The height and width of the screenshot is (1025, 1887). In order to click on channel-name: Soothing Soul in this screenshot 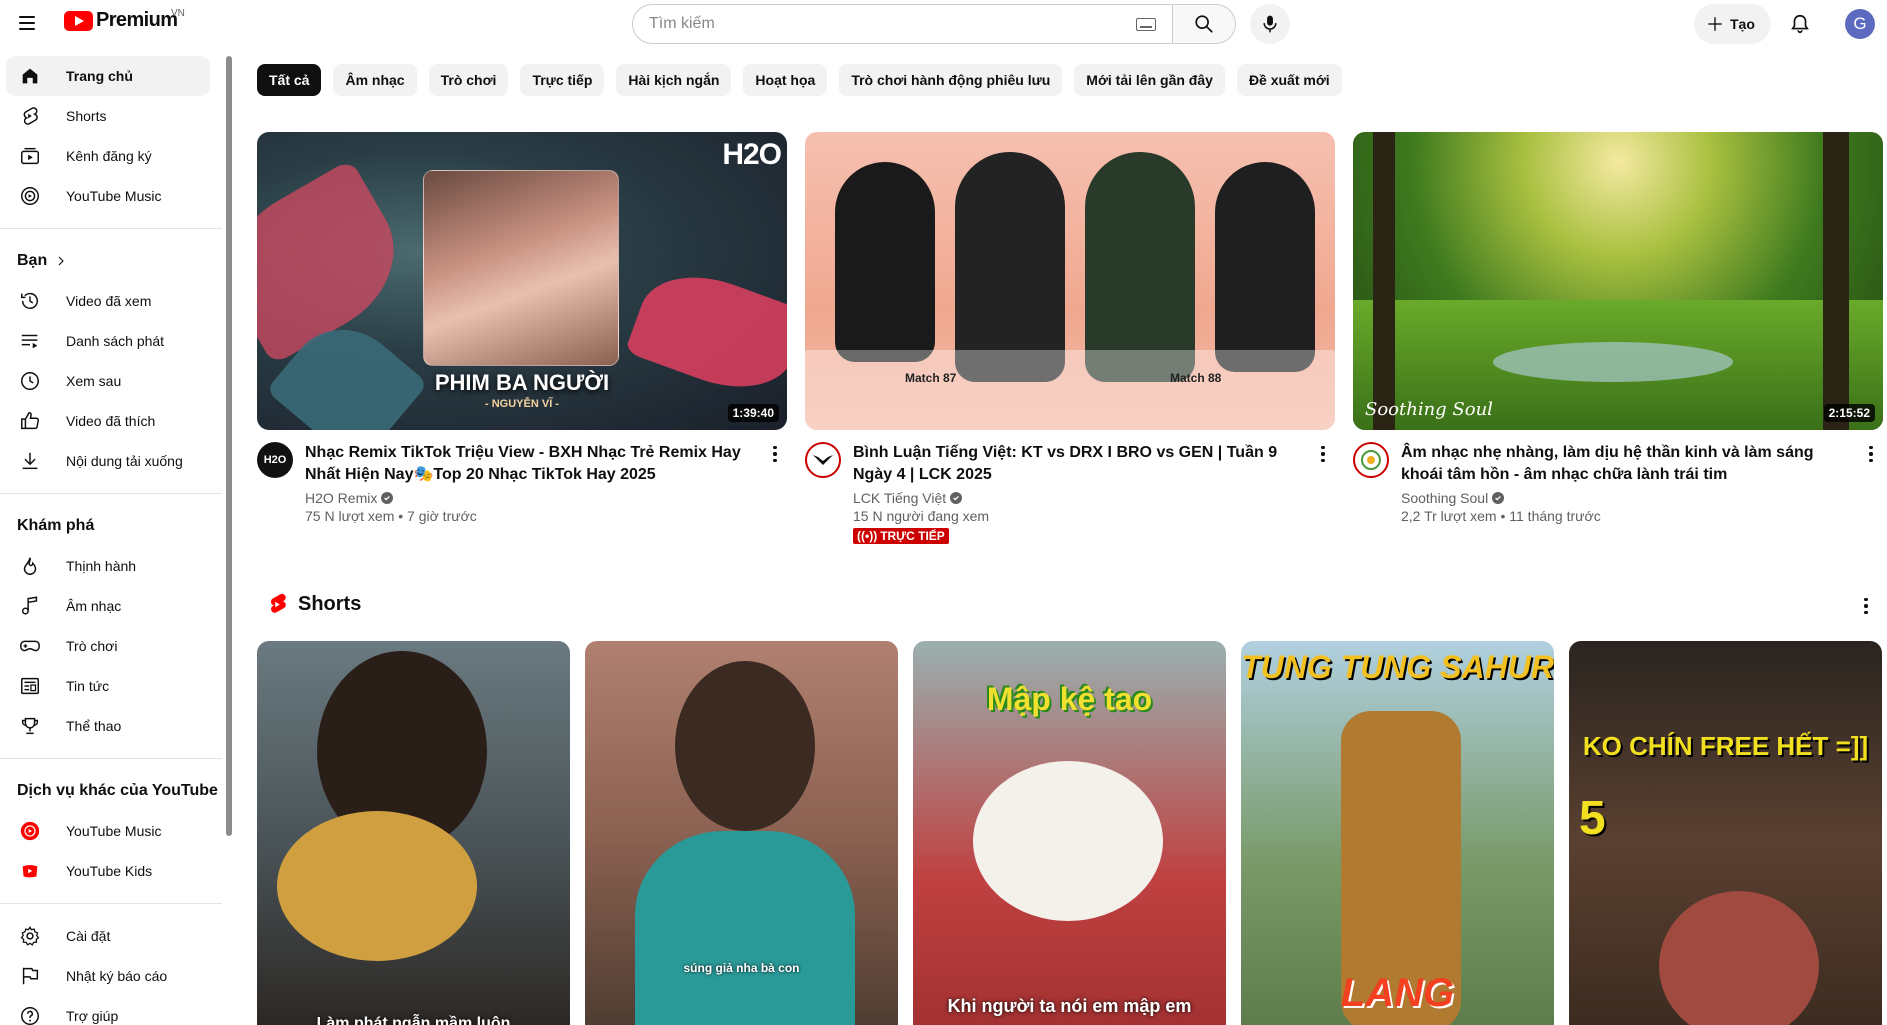, I will do `click(1444, 498)`.